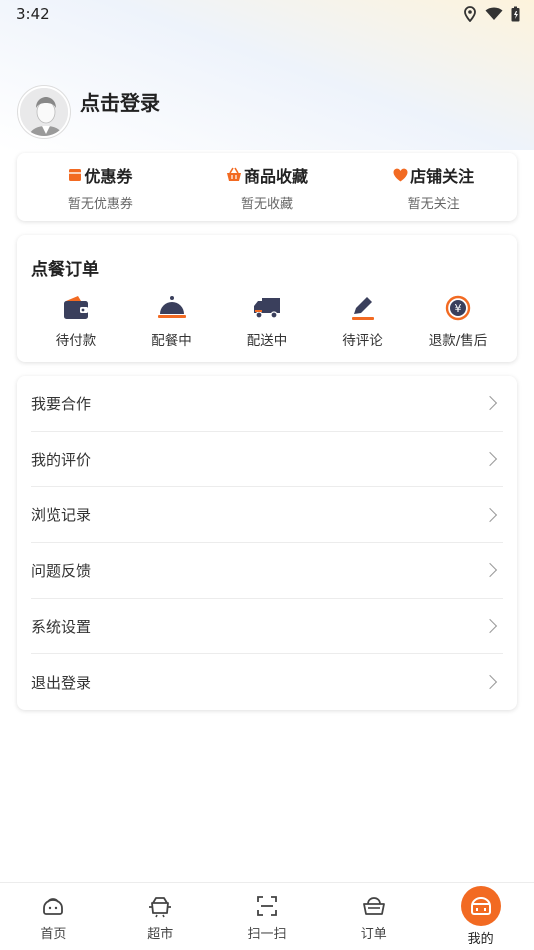 The width and height of the screenshot is (534, 950). Describe the element at coordinates (362, 308) in the screenshot. I see `pencil-icon` at that location.